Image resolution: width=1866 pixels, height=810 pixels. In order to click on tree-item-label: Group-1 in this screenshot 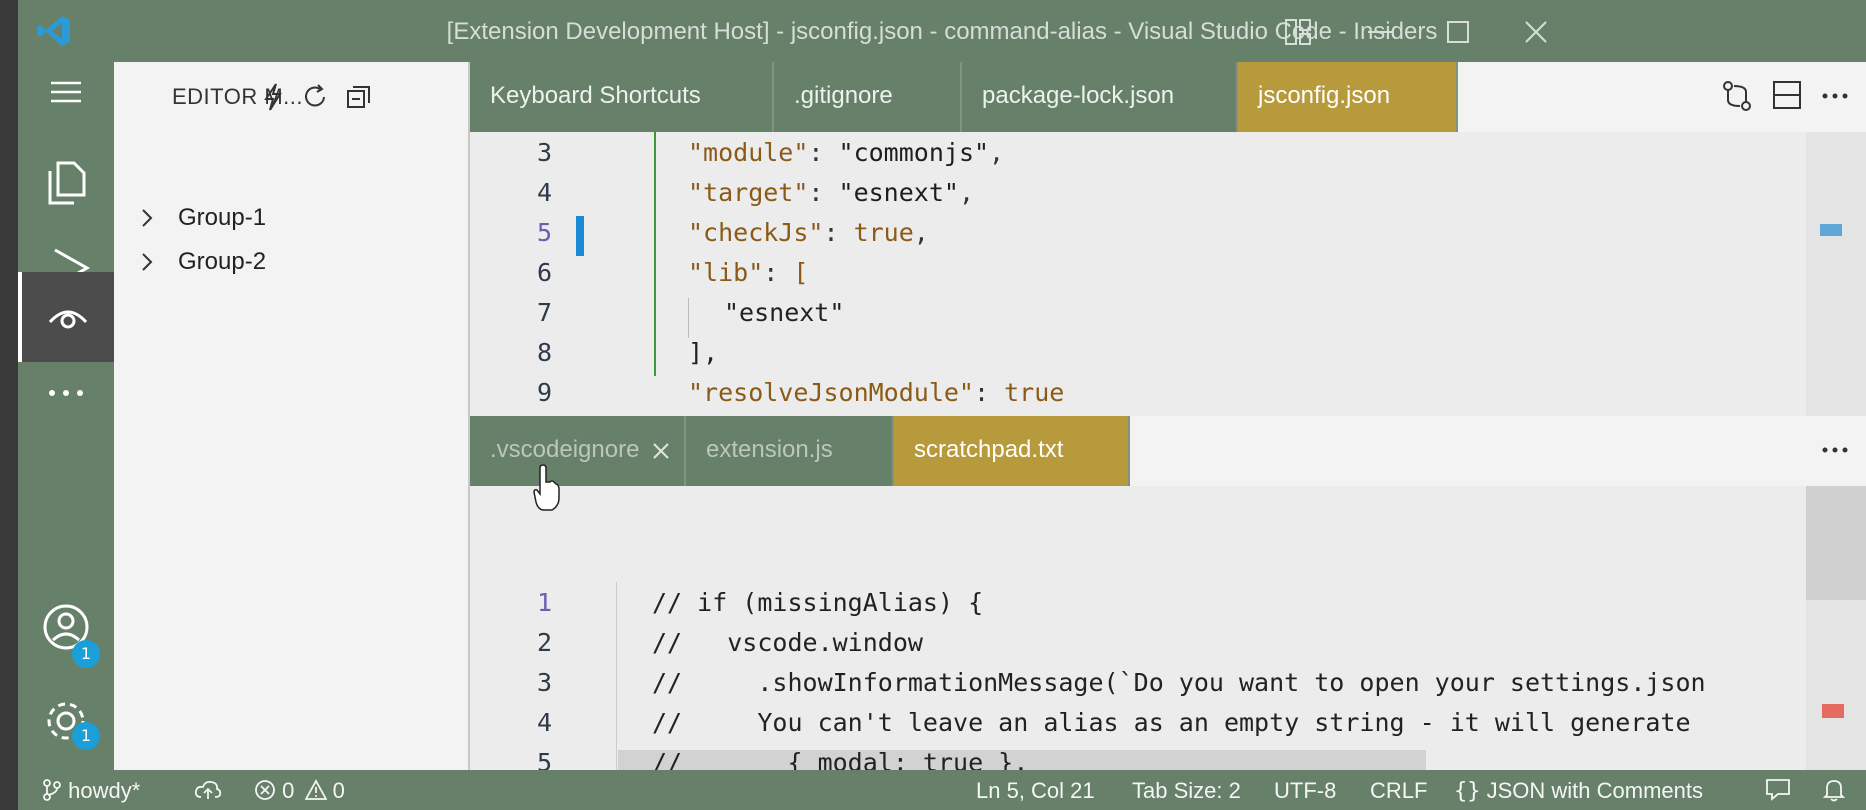, I will do `click(222, 217)`.